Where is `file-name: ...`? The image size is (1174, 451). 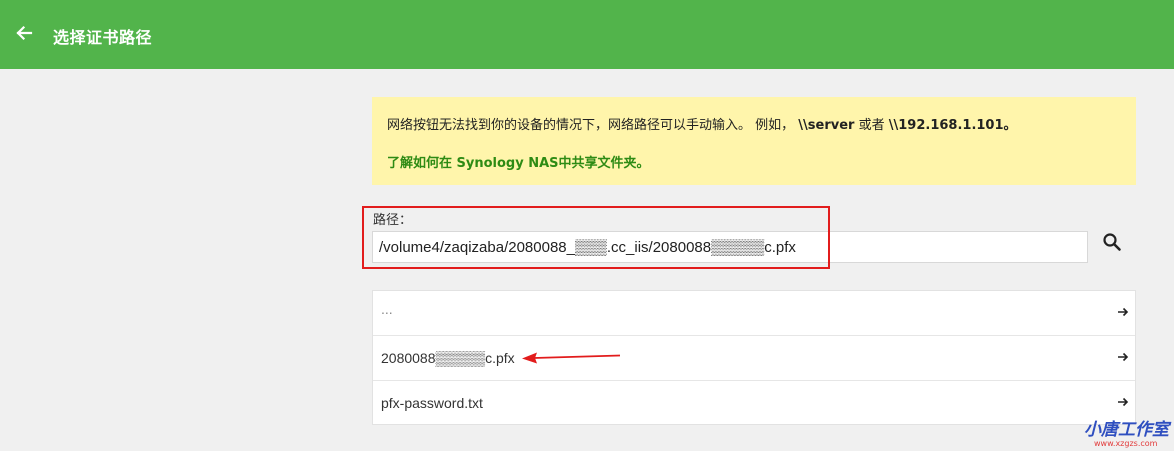 file-name: ... is located at coordinates (387, 309).